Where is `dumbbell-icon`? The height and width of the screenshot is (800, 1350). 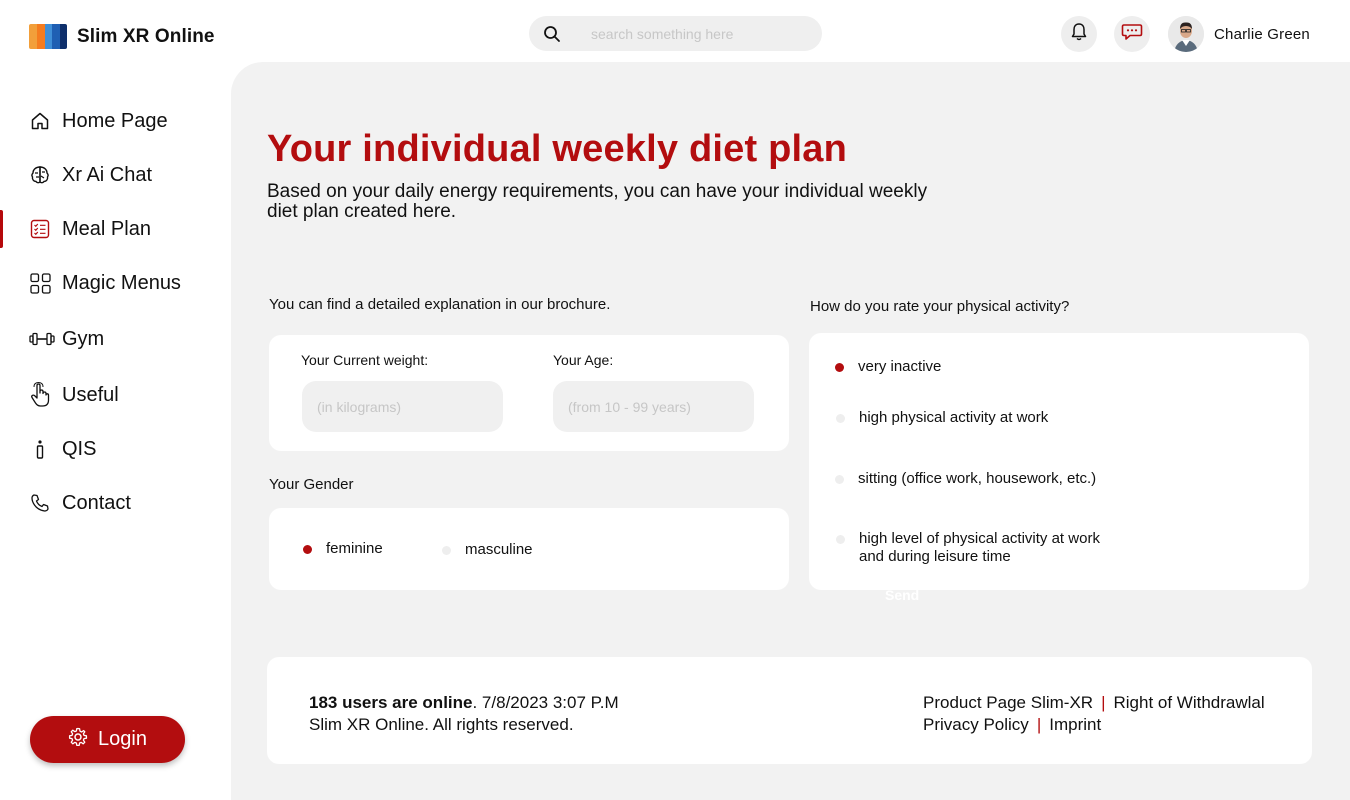 dumbbell-icon is located at coordinates (42, 339).